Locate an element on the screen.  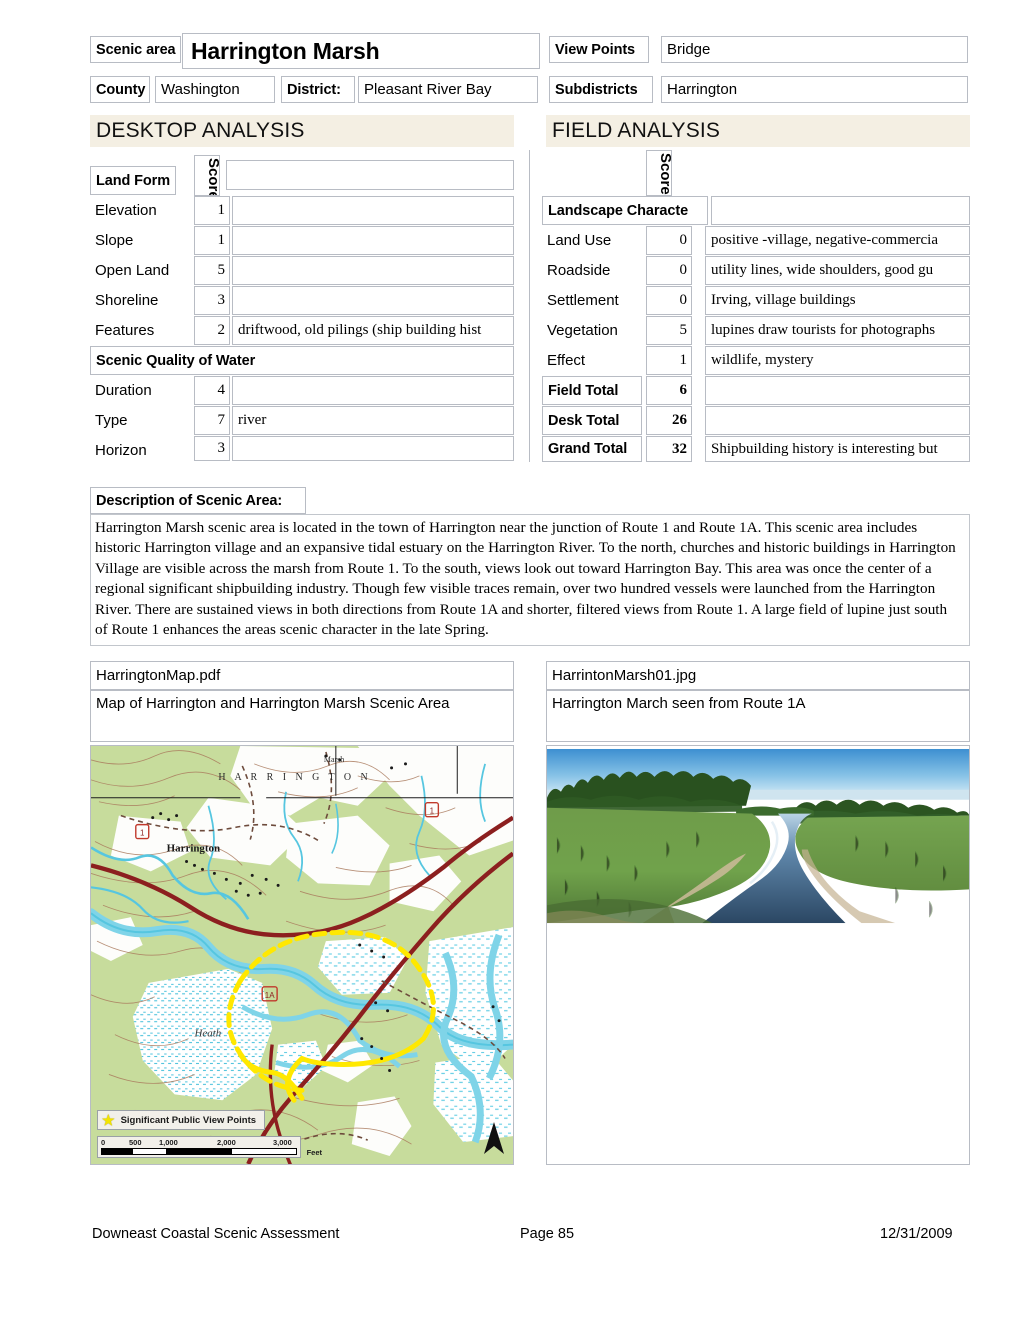
map-label-township: H A R R I N G T O N is located at coordinates (294, 777).